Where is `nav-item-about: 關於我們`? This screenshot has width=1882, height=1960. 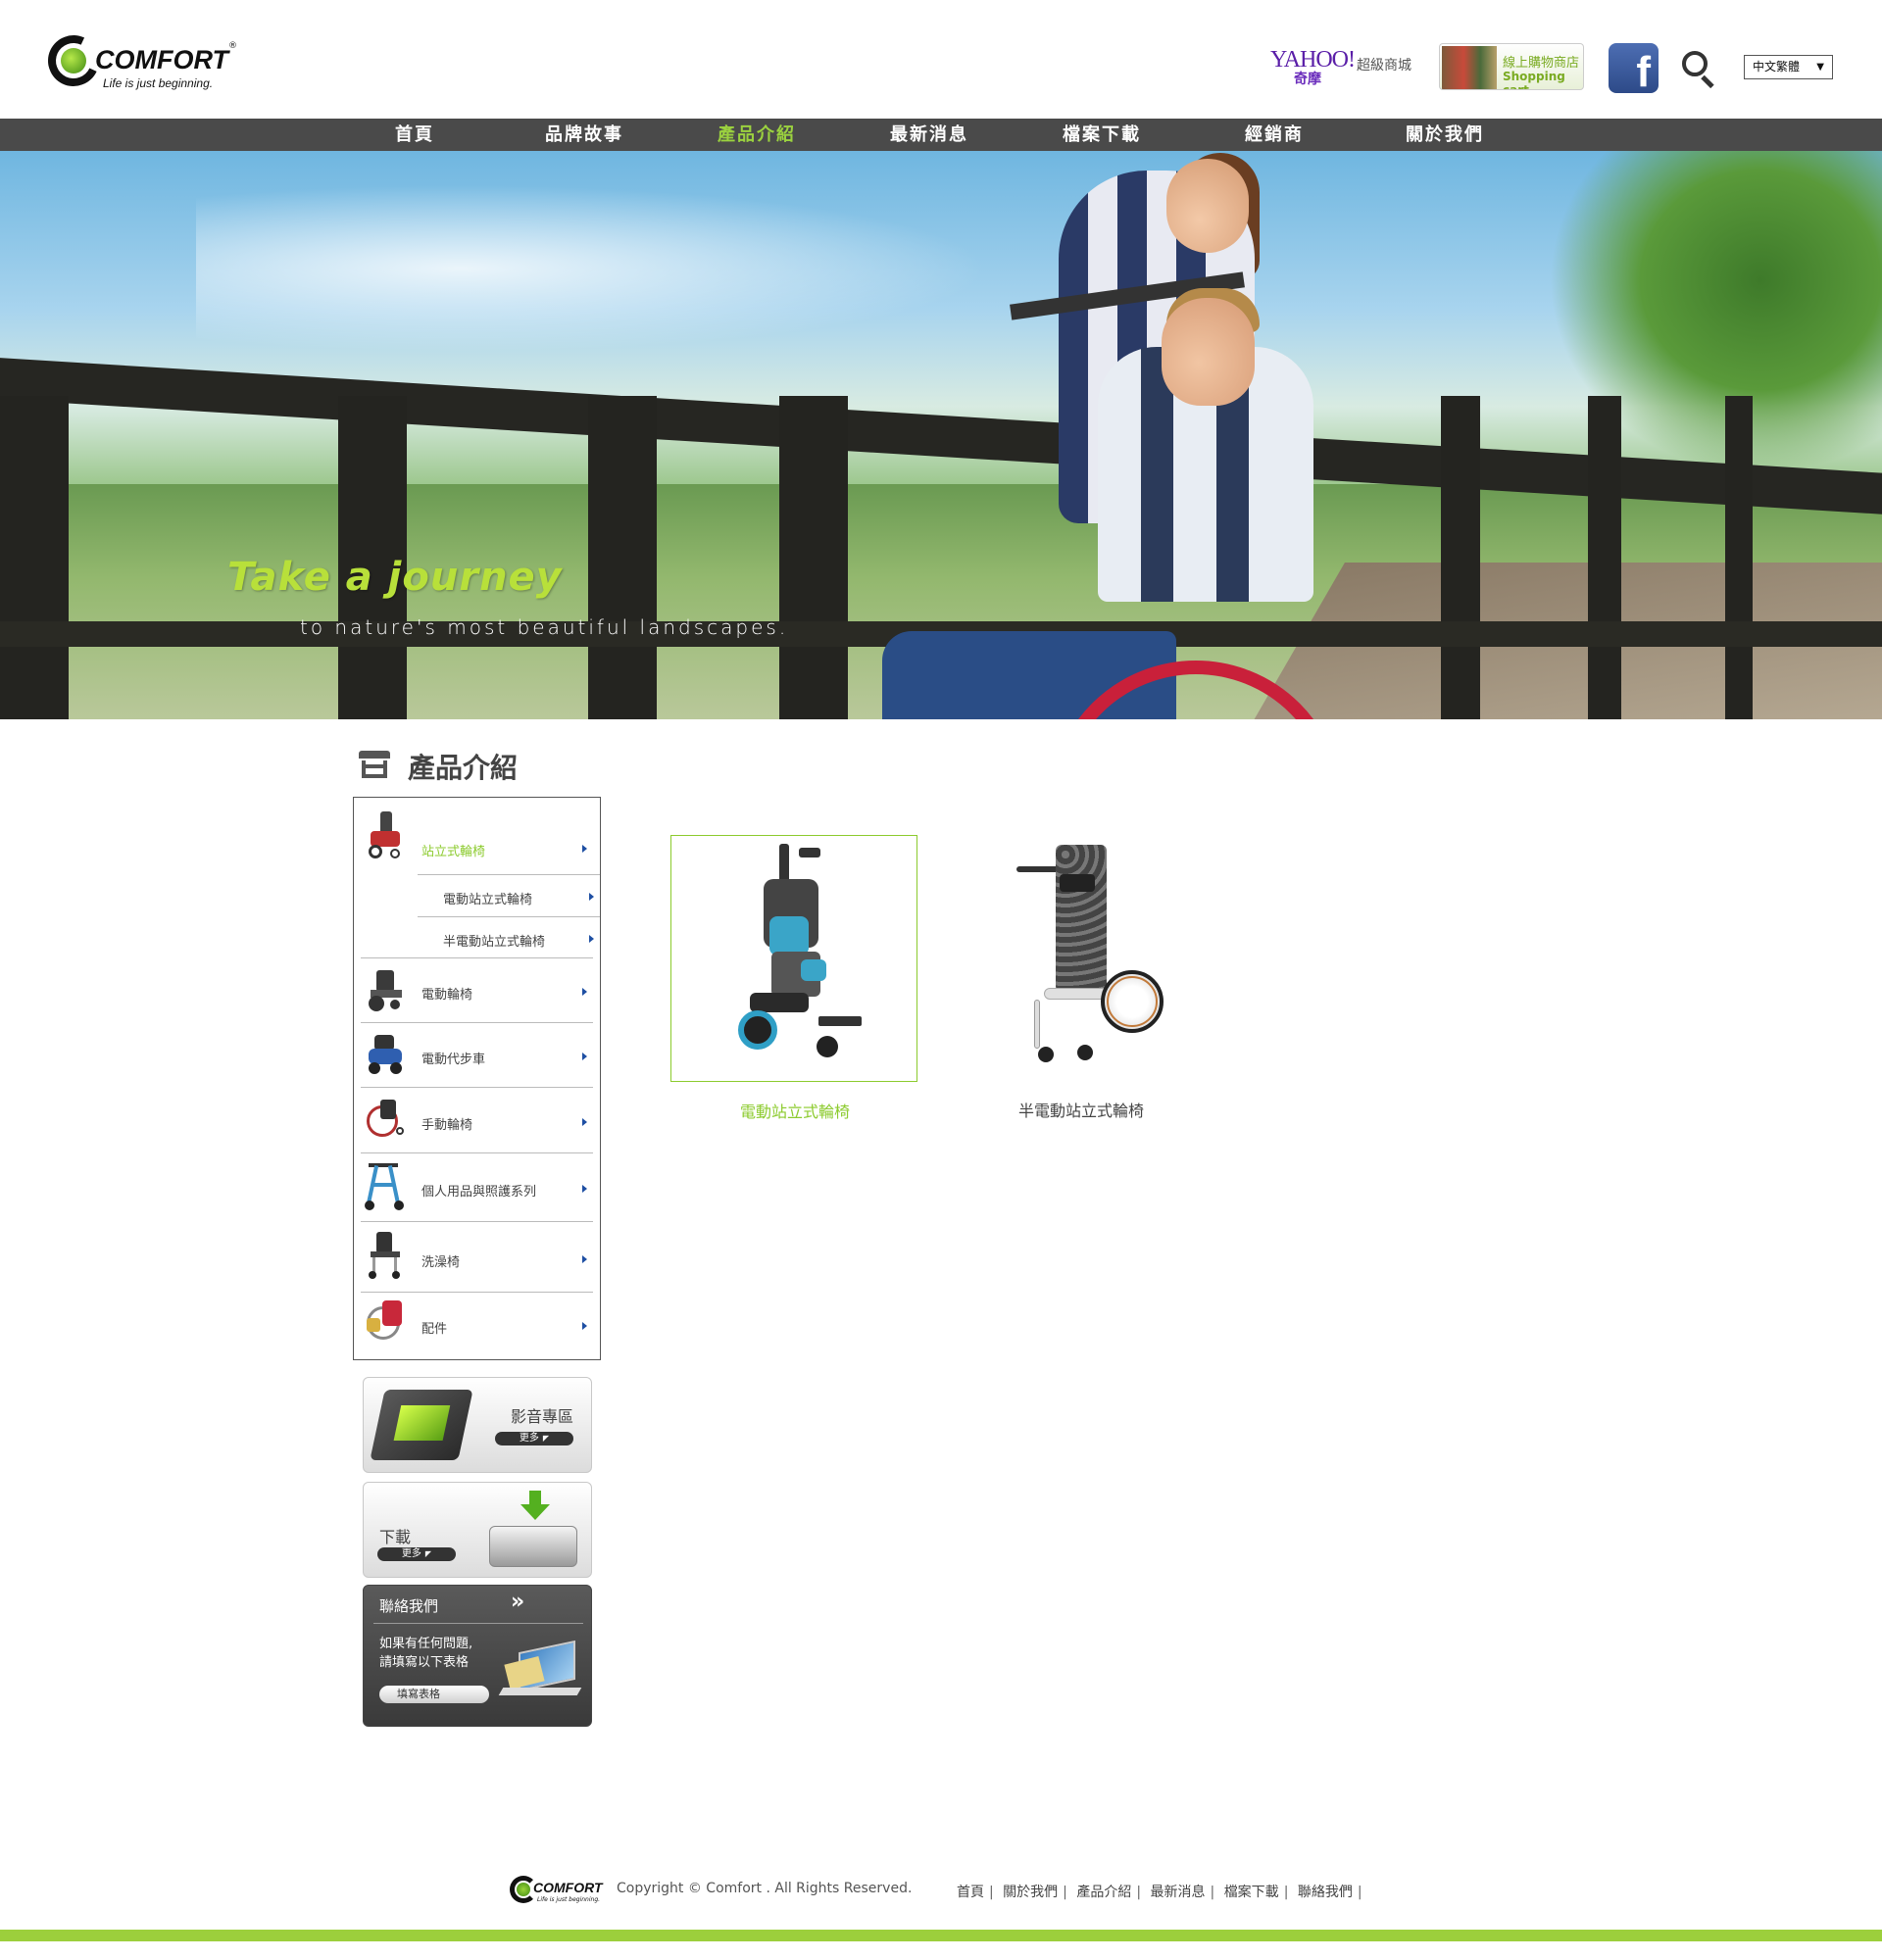 nav-item-about: 關於我們 is located at coordinates (1445, 135).